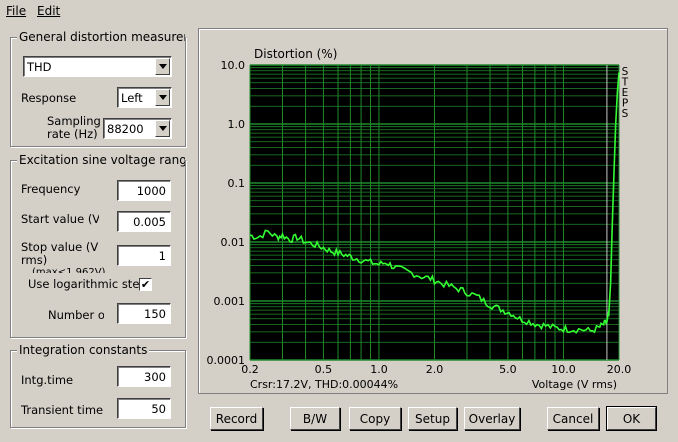 Image resolution: width=678 pixels, height=442 pixels. I want to click on bw-button: B/W, so click(315, 418).